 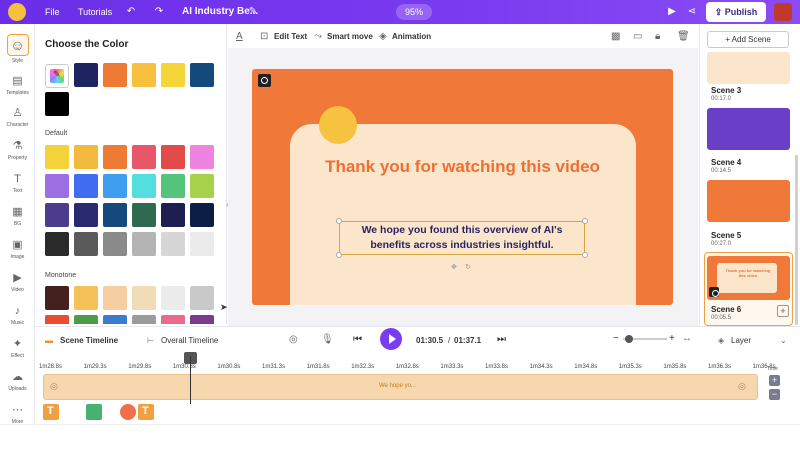 I want to click on text-color-icon: A, so click(x=239, y=36).